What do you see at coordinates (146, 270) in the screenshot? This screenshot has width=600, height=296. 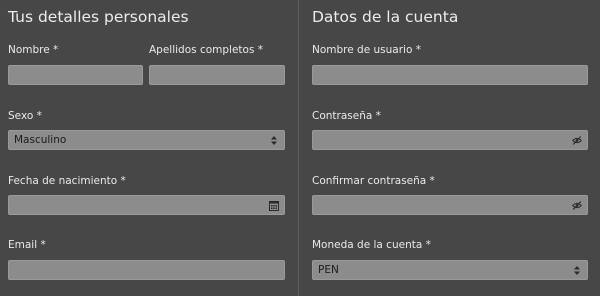 I see `email-input` at bounding box center [146, 270].